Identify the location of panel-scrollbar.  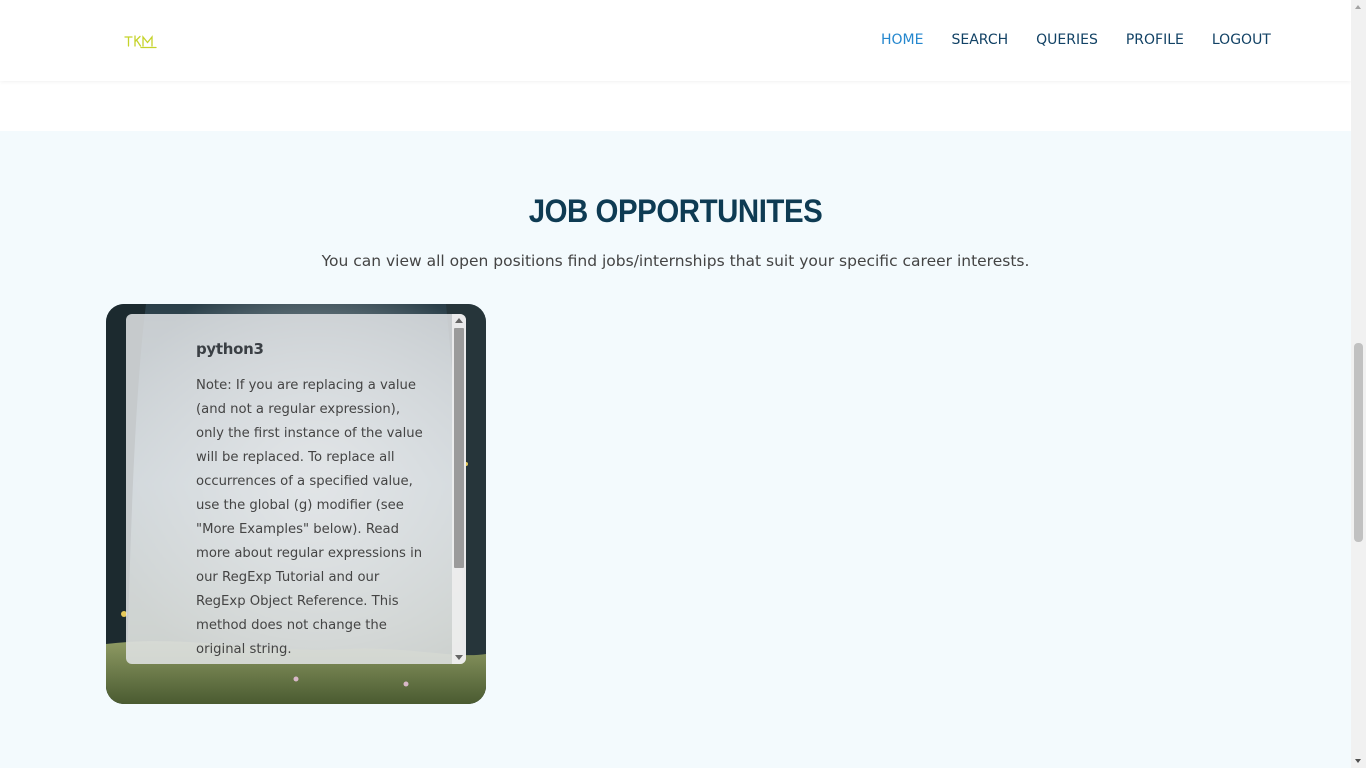
(459, 489).